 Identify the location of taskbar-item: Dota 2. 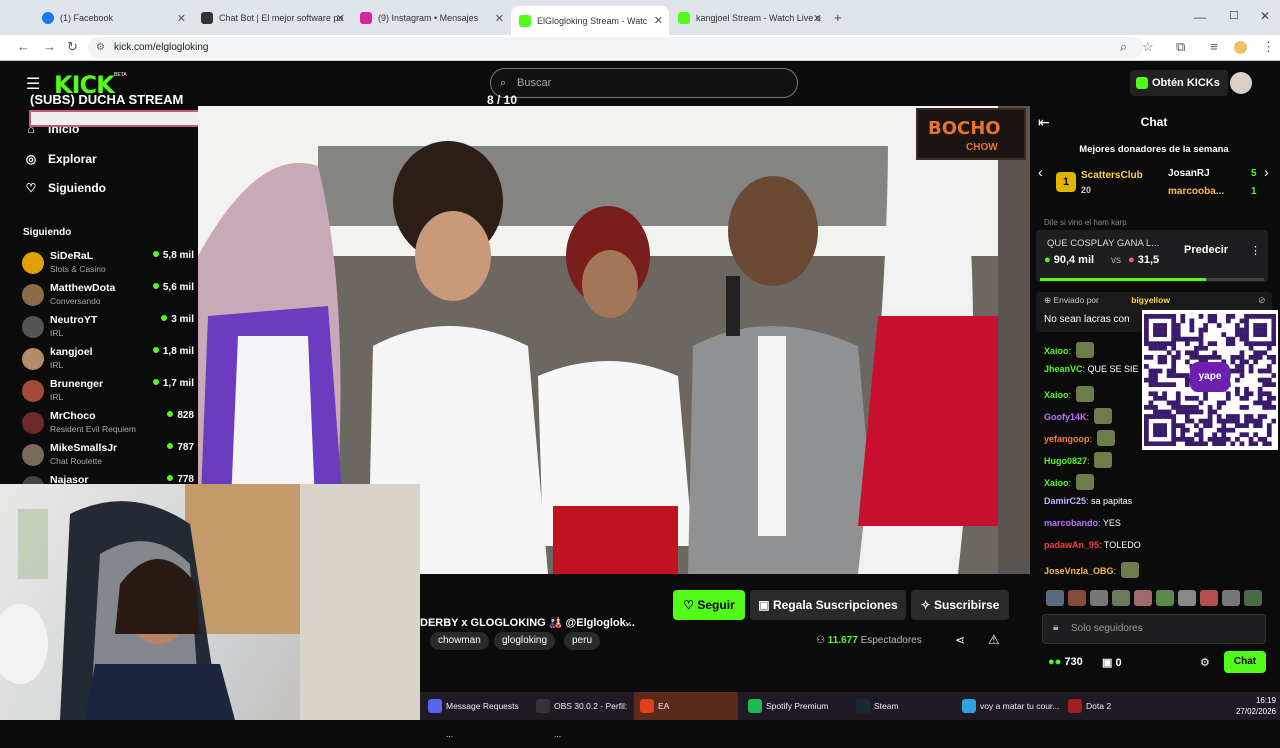
(1114, 706).